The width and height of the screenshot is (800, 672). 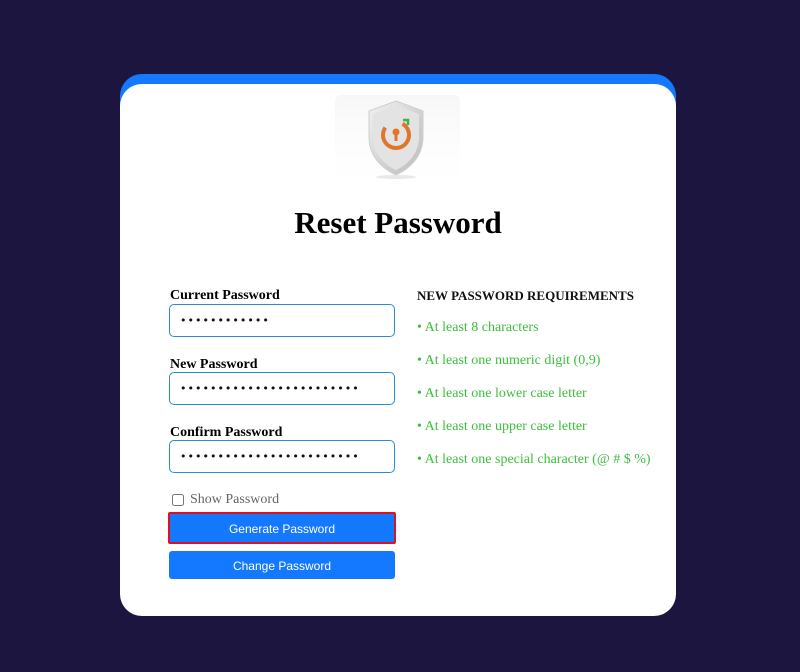 I want to click on change-password-button: Change Password, so click(x=282, y=565).